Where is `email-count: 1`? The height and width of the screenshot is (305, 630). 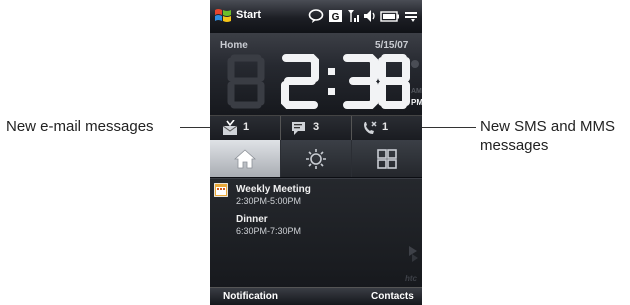 email-count: 1 is located at coordinates (246, 127).